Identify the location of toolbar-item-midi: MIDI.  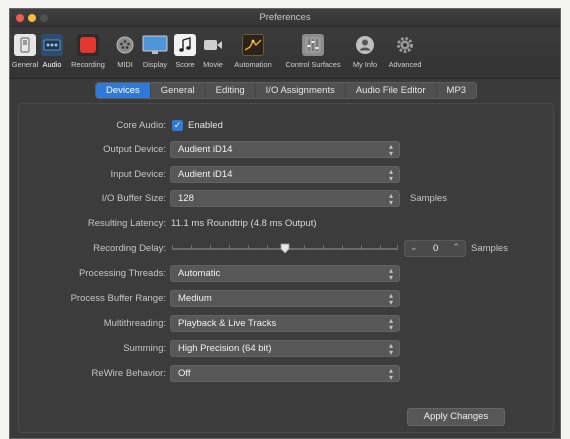
(125, 53).